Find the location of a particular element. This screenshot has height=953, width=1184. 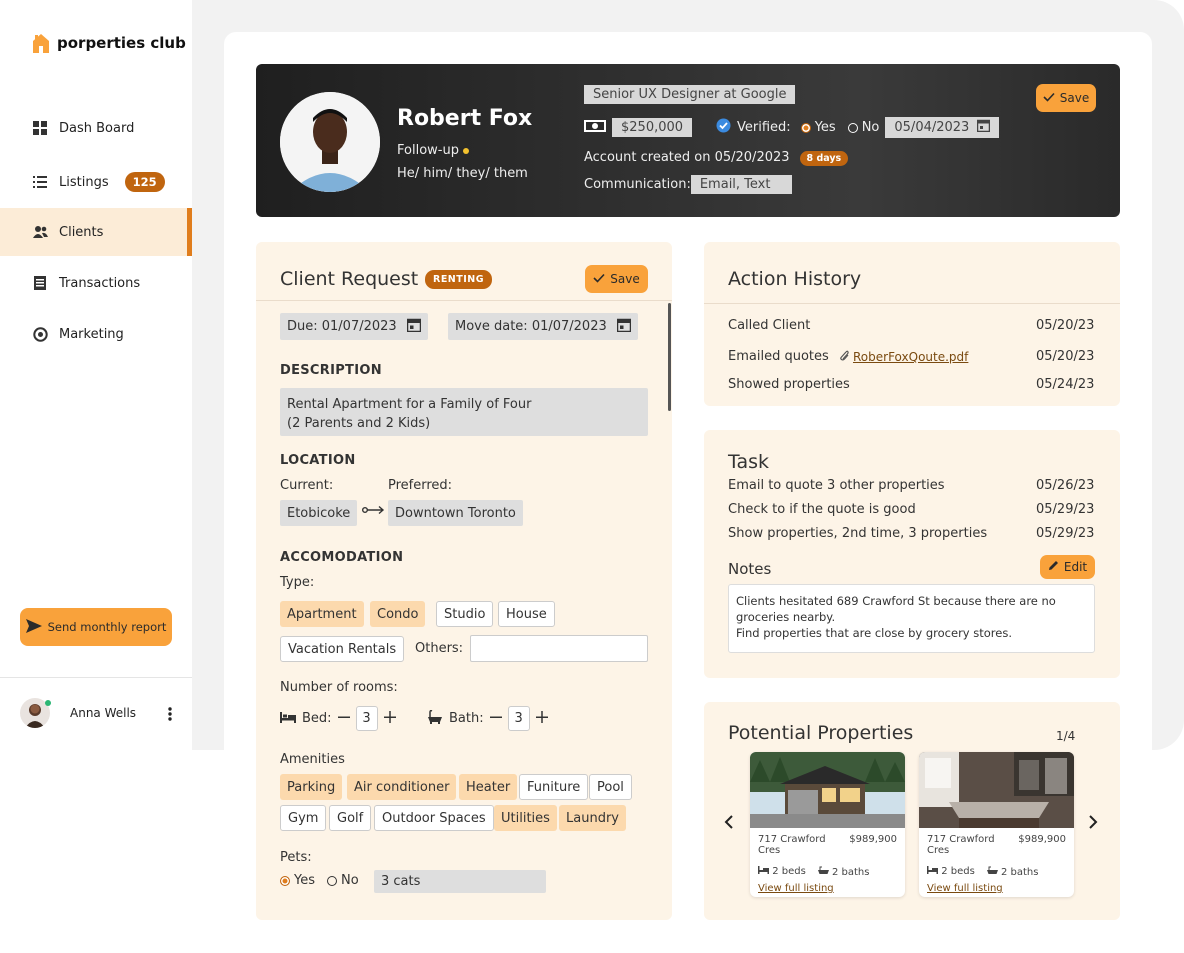

bed-icon is located at coordinates (288, 719).